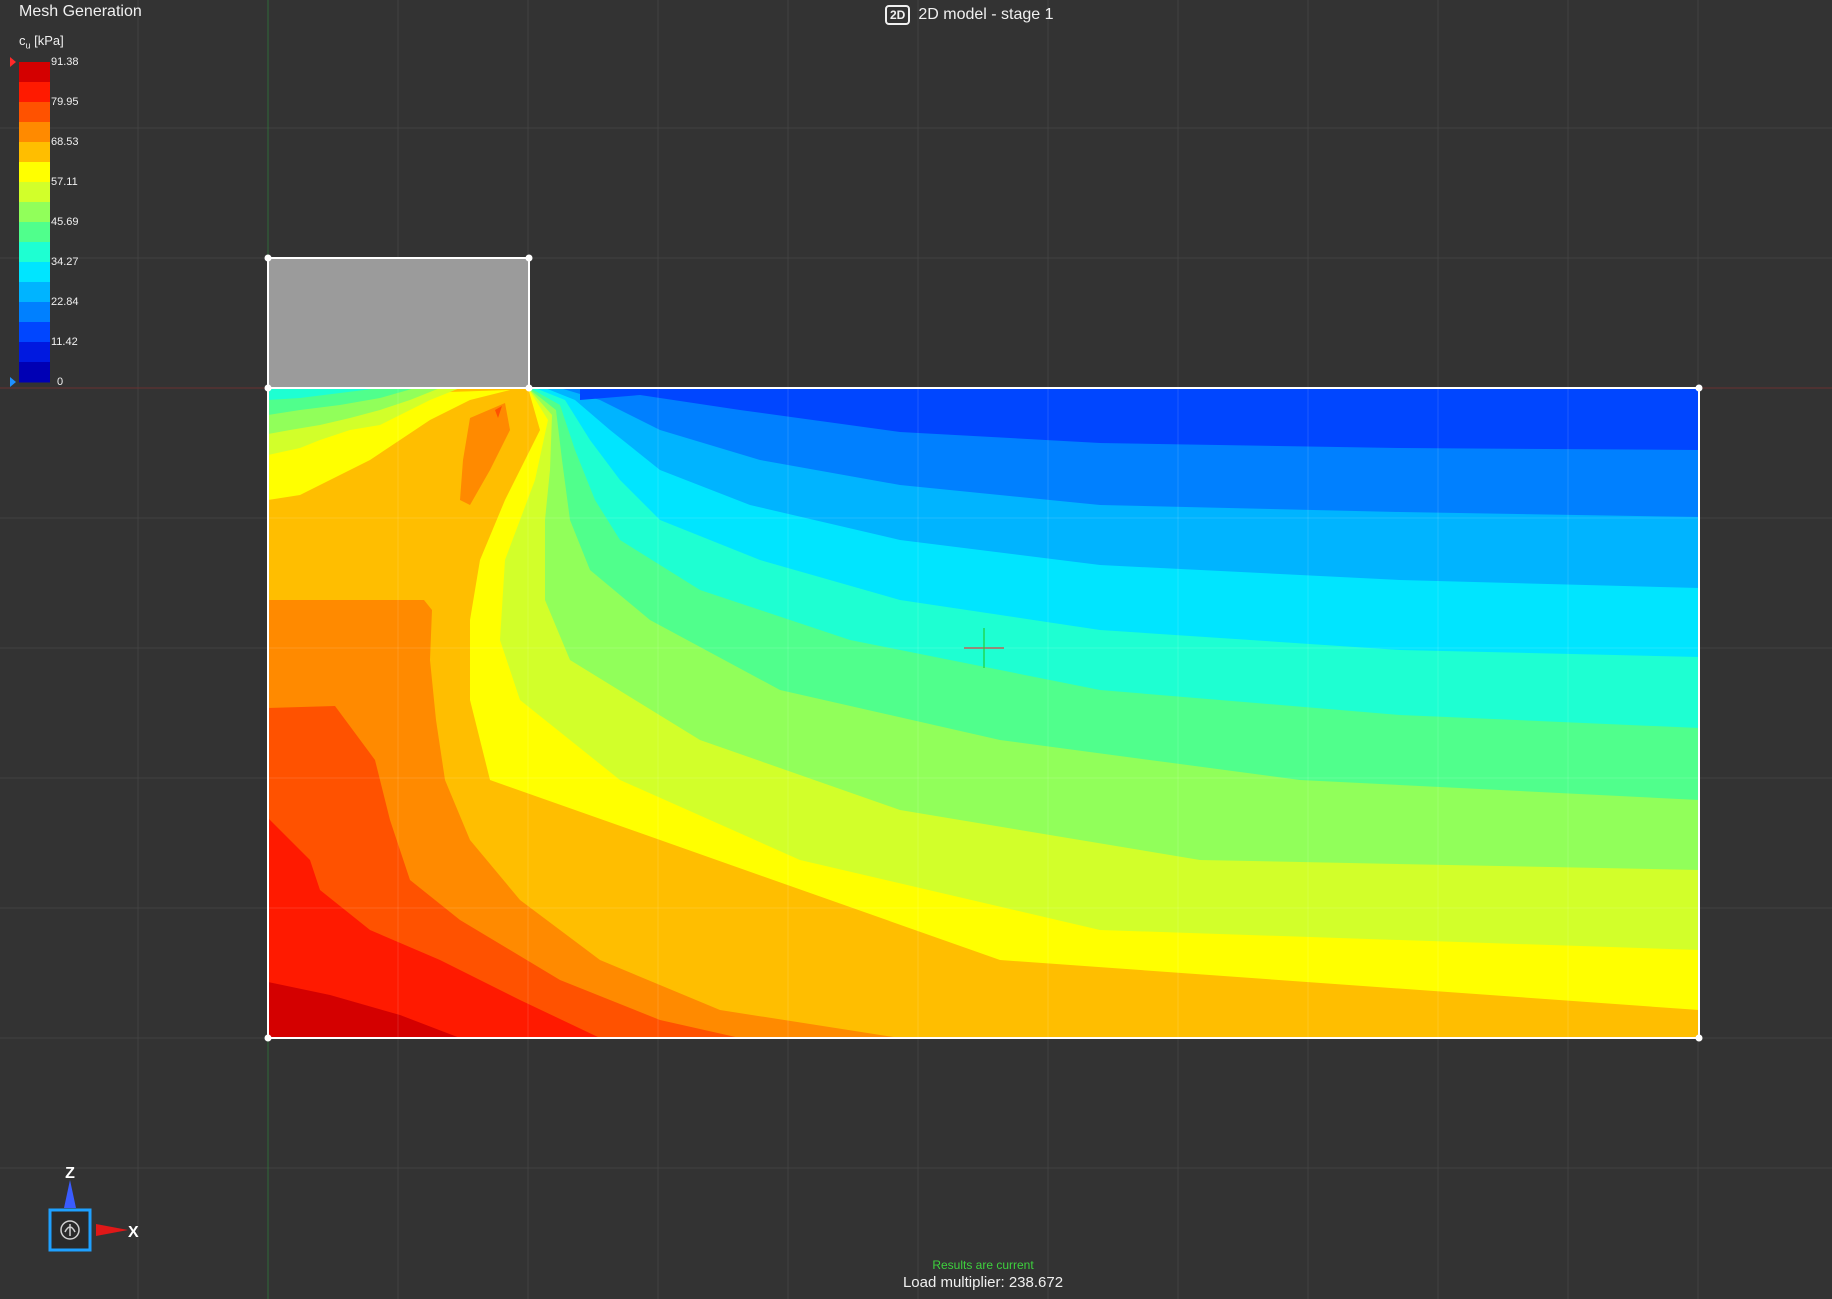  I want to click on model-title: 2D 2D model - stage 1, so click(969, 15).